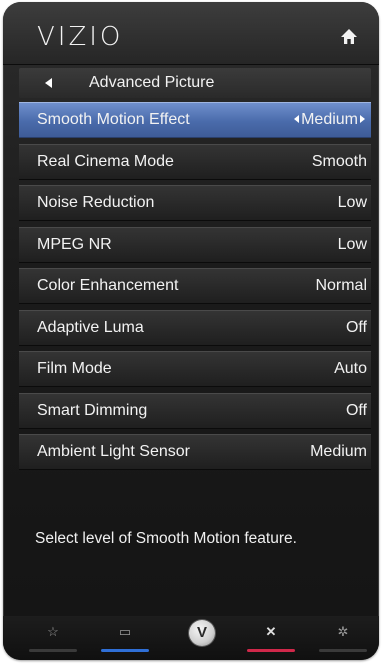 This screenshot has width=383, height=664. What do you see at coordinates (195, 286) in the screenshot?
I see `menu-item-color-enhancement: Color Enhancement Normal` at bounding box center [195, 286].